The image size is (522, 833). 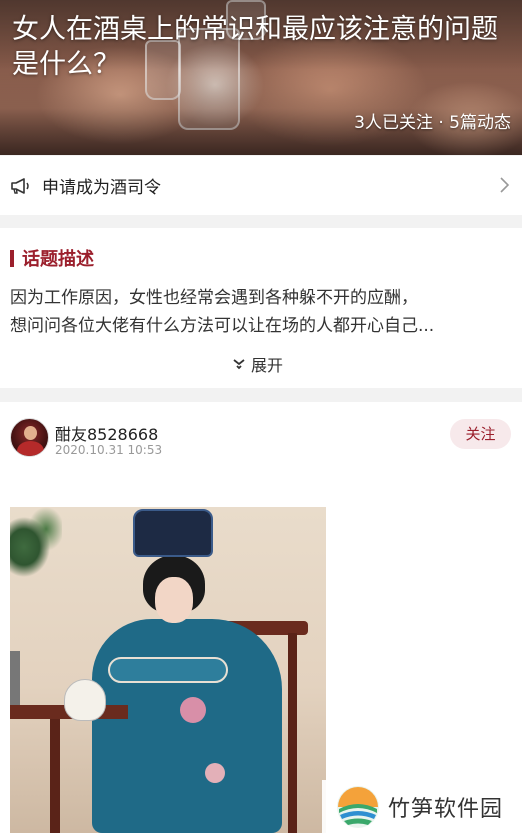 What do you see at coordinates (36, 555) in the screenshot?
I see `pine-branch-decoration` at bounding box center [36, 555].